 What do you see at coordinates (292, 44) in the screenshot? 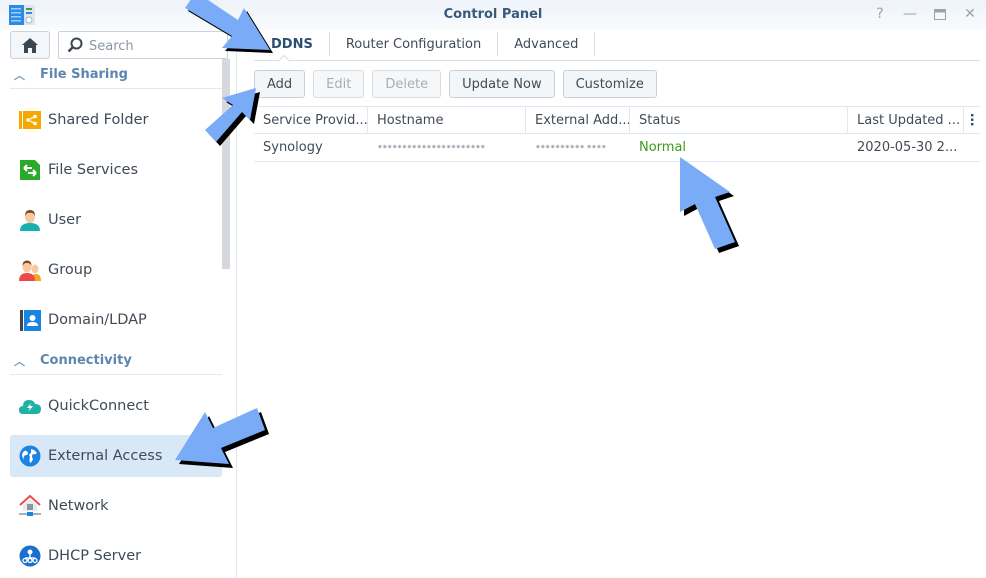
I see `tab-ddns: DDNS` at bounding box center [292, 44].